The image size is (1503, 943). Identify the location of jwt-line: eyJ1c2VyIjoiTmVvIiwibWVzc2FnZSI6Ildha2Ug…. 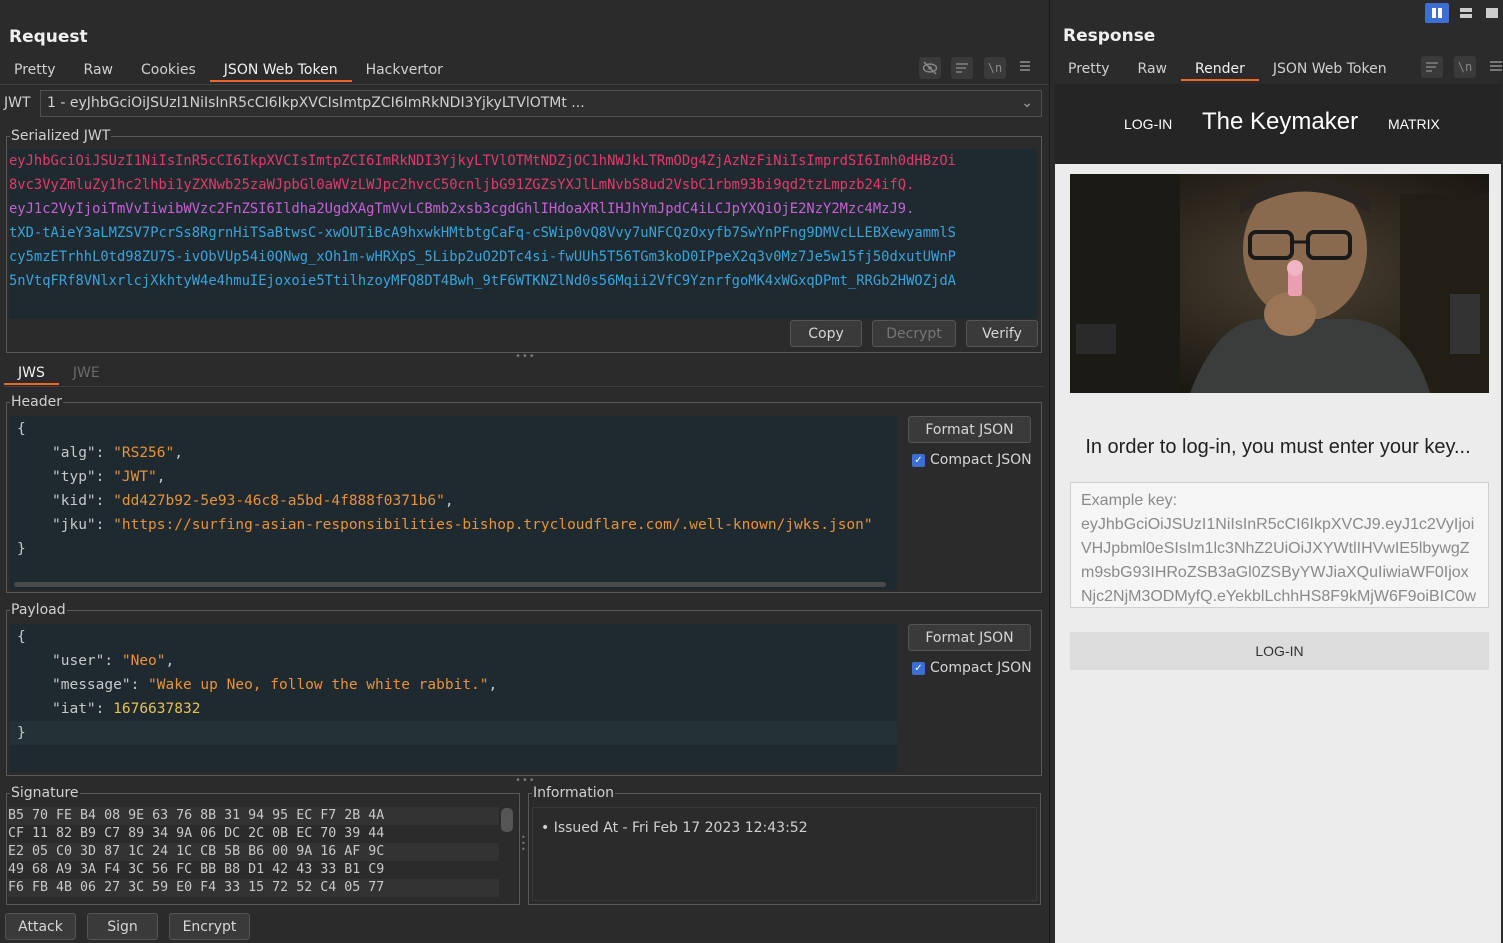
(462, 209).